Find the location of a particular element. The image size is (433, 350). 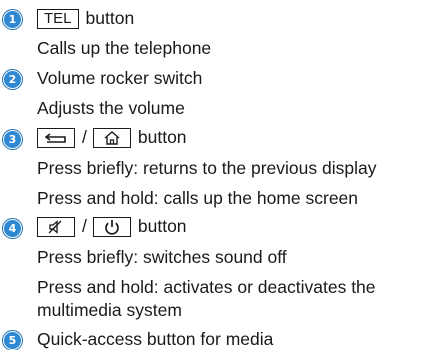

back-key is located at coordinates (56, 137).